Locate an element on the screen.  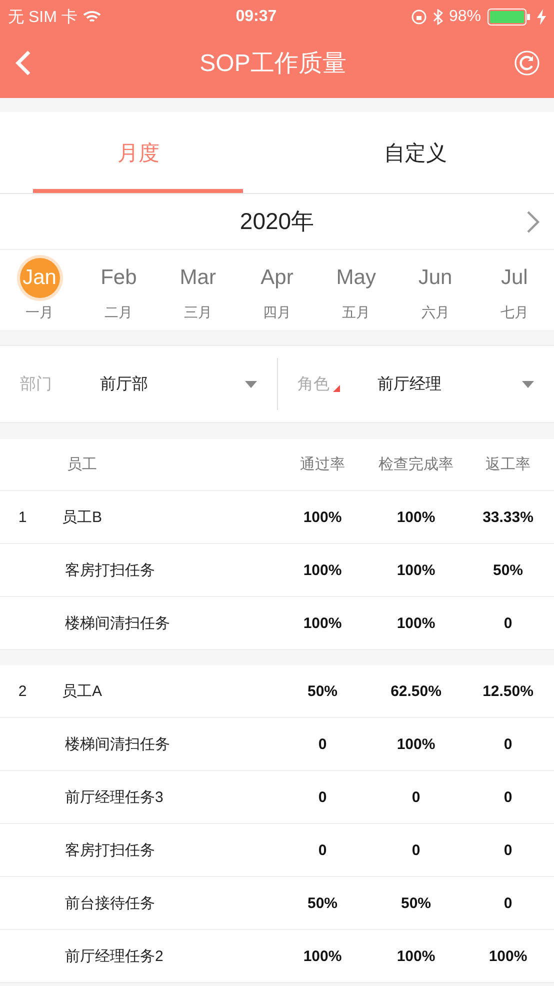
chevron-right-icon is located at coordinates (533, 222).